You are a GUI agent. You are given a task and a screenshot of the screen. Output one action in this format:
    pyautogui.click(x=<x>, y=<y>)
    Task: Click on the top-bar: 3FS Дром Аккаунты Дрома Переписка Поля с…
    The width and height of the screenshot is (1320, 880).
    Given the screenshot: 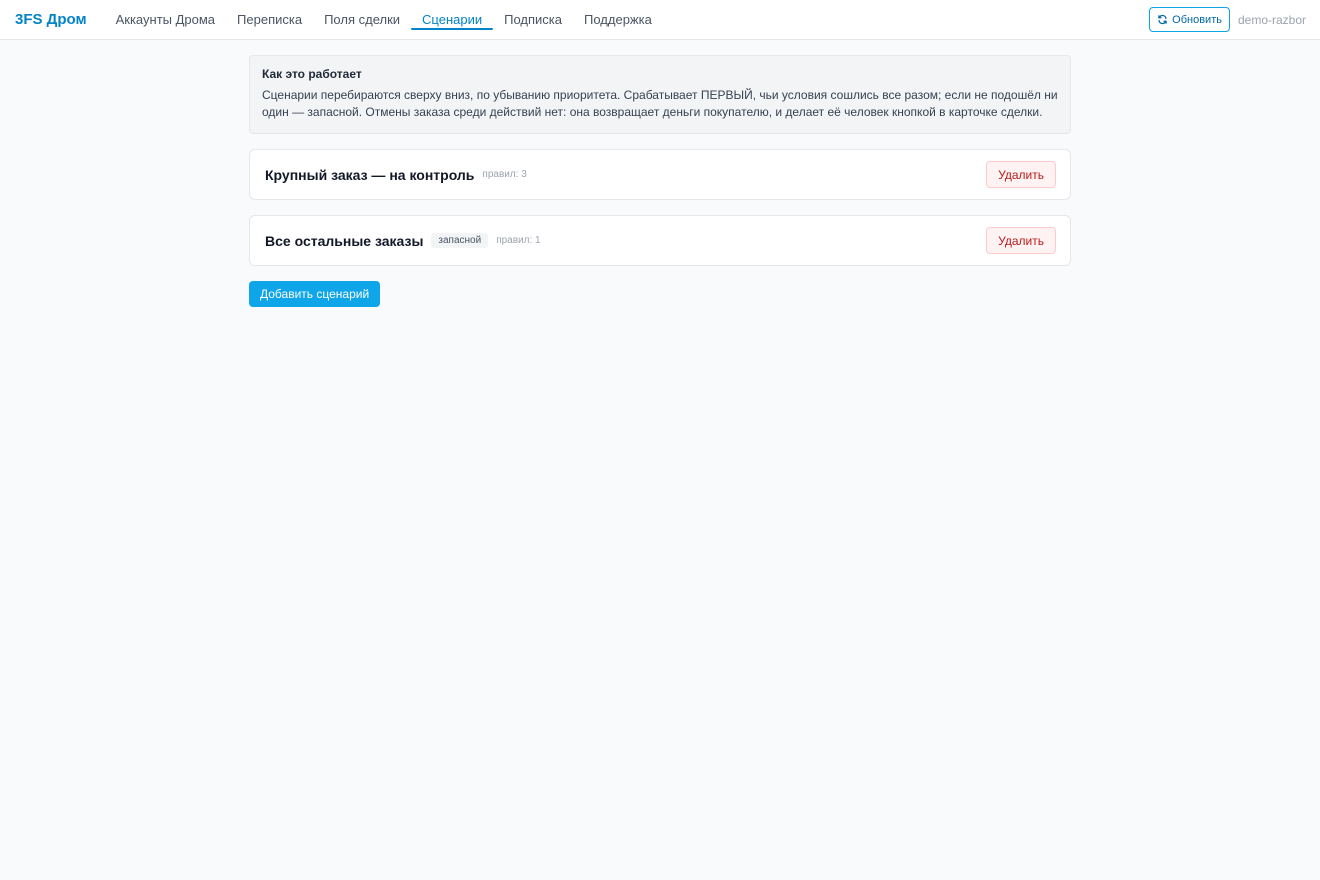 What is the action you would take?
    pyautogui.click(x=660, y=20)
    